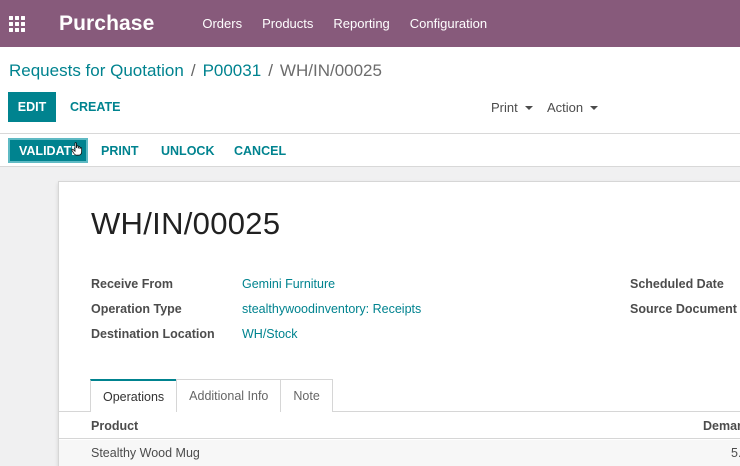 The width and height of the screenshot is (740, 466). Describe the element at coordinates (735, 453) in the screenshot. I see `row-demand: 5.` at that location.